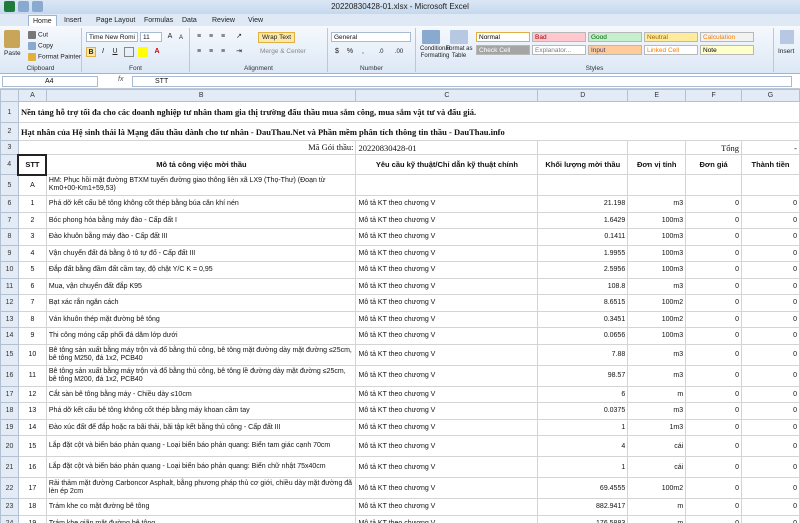 This screenshot has height=523, width=800. What do you see at coordinates (583, 270) in the screenshot?
I see `cell-quantity: 2.5956` at bounding box center [583, 270].